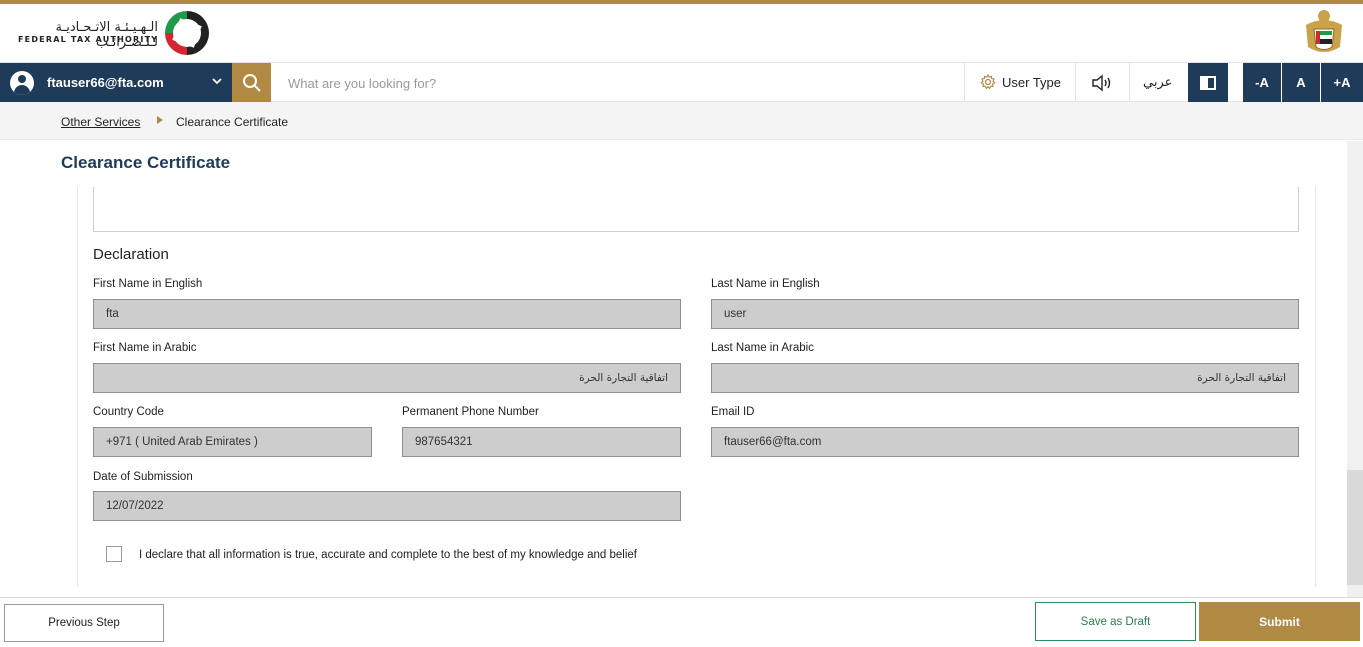 The height and width of the screenshot is (647, 1363). I want to click on first-name-arabic-label: First Name in Arabic, so click(145, 348).